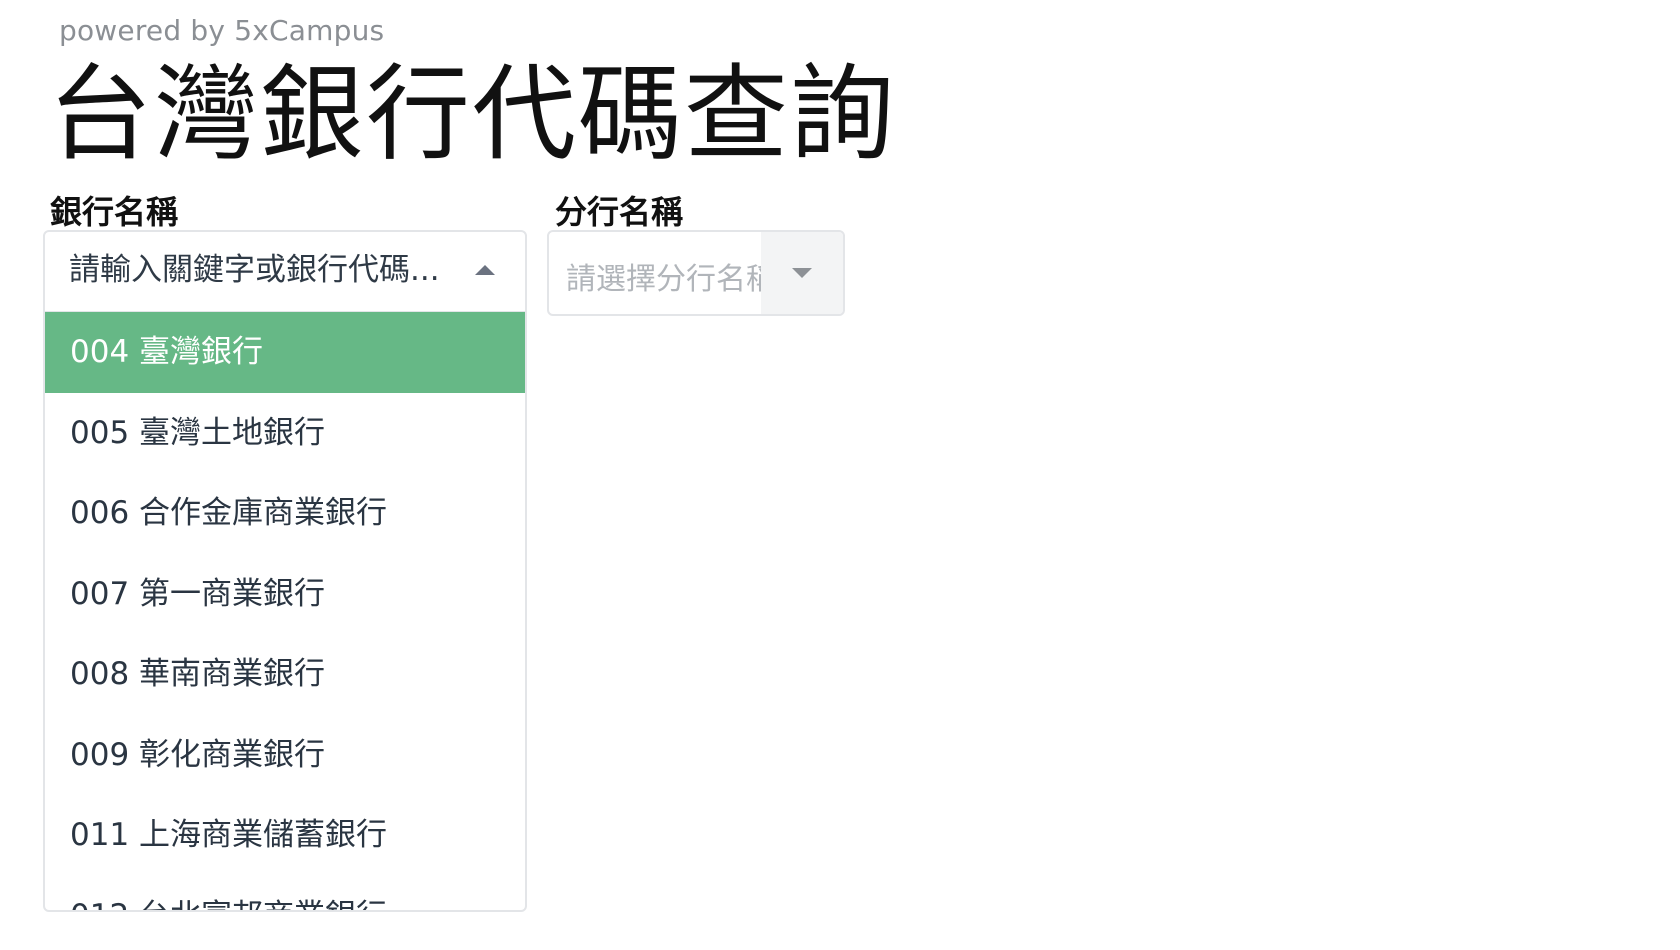 The width and height of the screenshot is (1680, 950). What do you see at coordinates (114, 212) in the screenshot?
I see `bank-name-label: 銀行名稱` at bounding box center [114, 212].